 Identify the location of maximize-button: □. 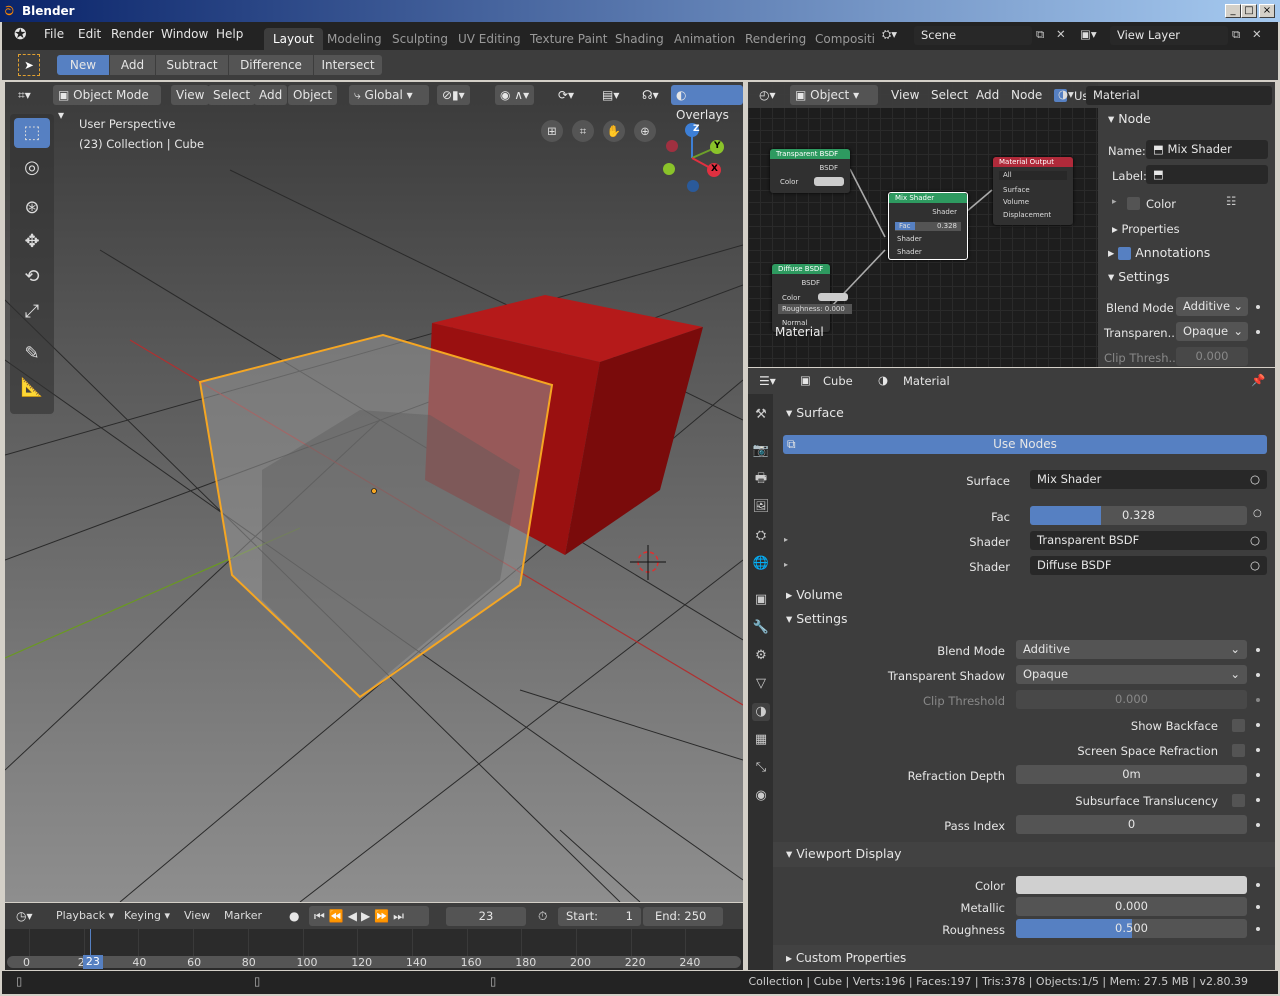
(1249, 11).